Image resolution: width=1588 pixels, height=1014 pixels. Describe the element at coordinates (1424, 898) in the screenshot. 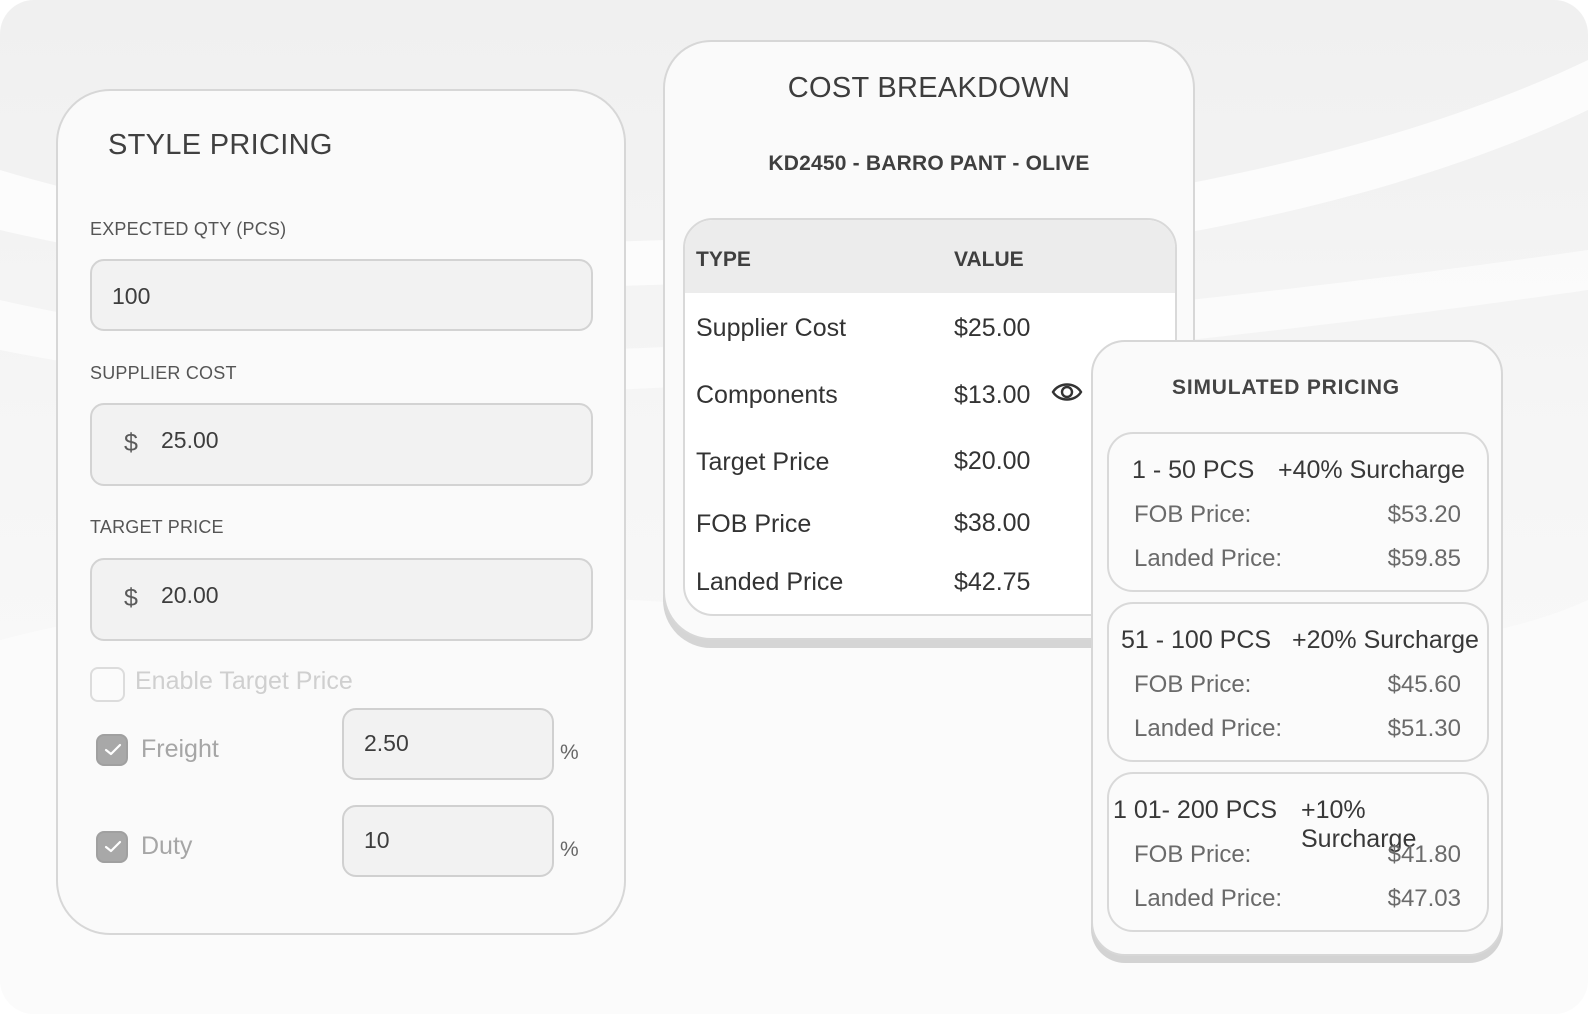

I see `tier-landed-value: $47.03` at that location.